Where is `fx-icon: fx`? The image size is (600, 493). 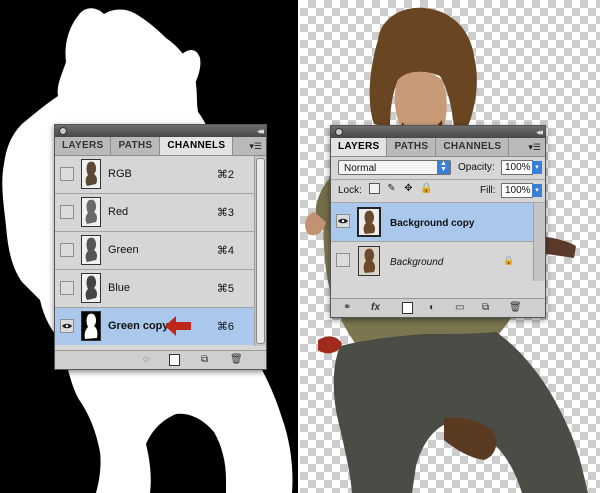 fx-icon: fx is located at coordinates (375, 308).